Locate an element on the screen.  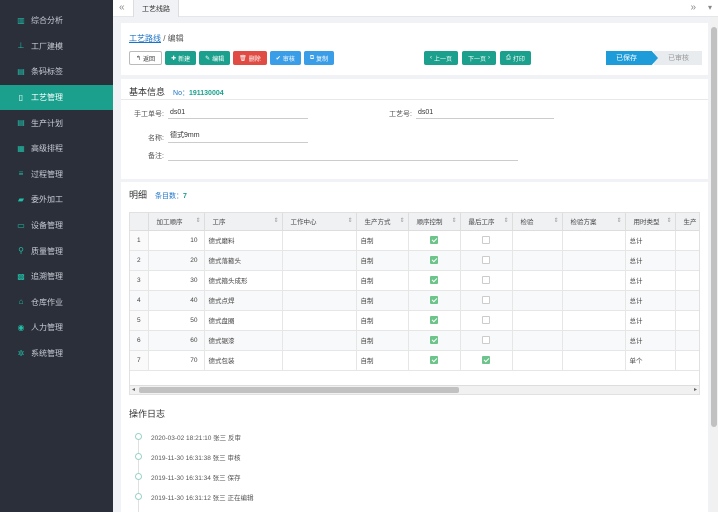
table-row: 3 30 德式箍头成形 自制 总计 is located at coordinates (414, 280).